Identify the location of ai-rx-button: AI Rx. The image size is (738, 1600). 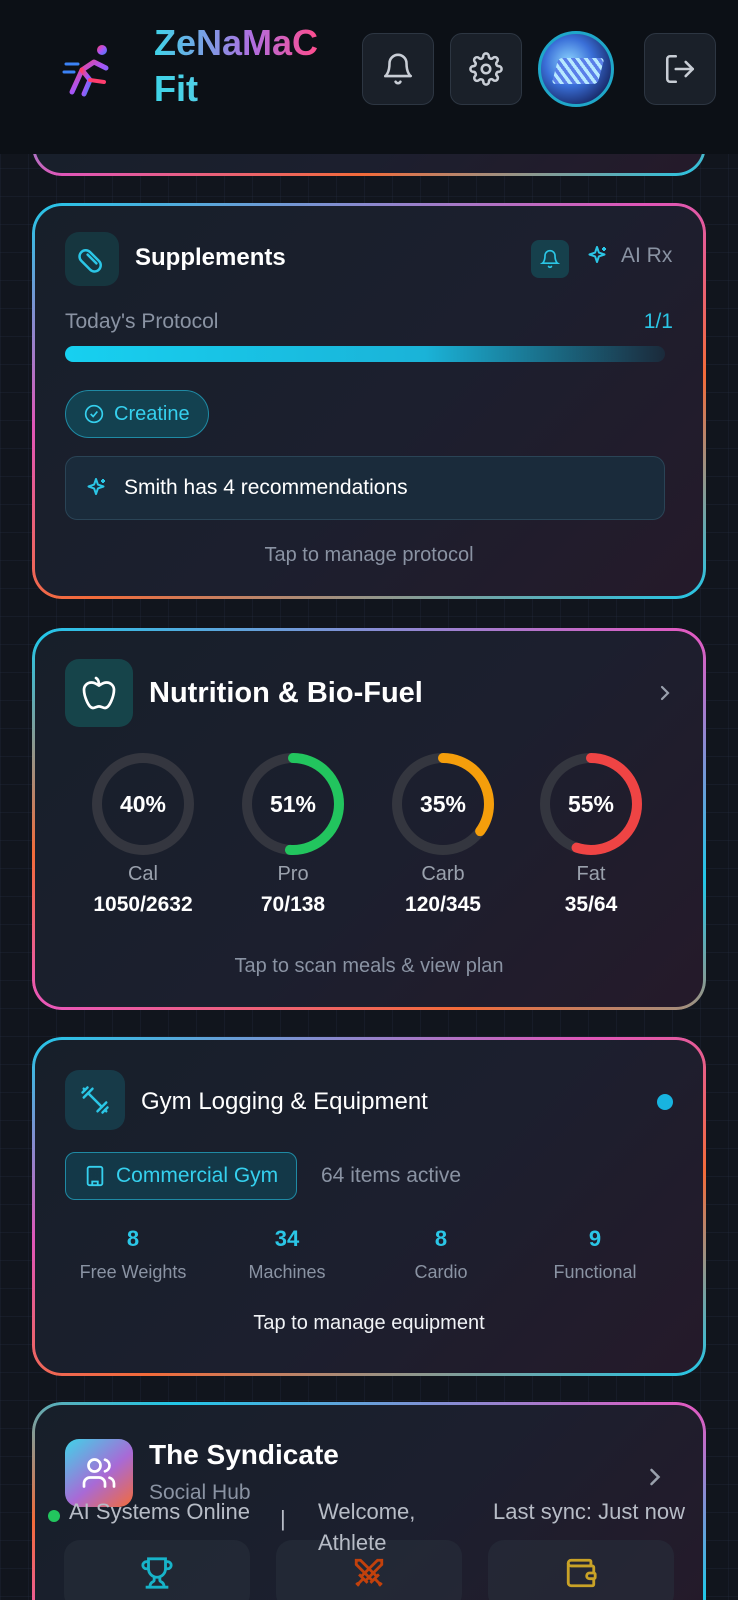
(628, 256).